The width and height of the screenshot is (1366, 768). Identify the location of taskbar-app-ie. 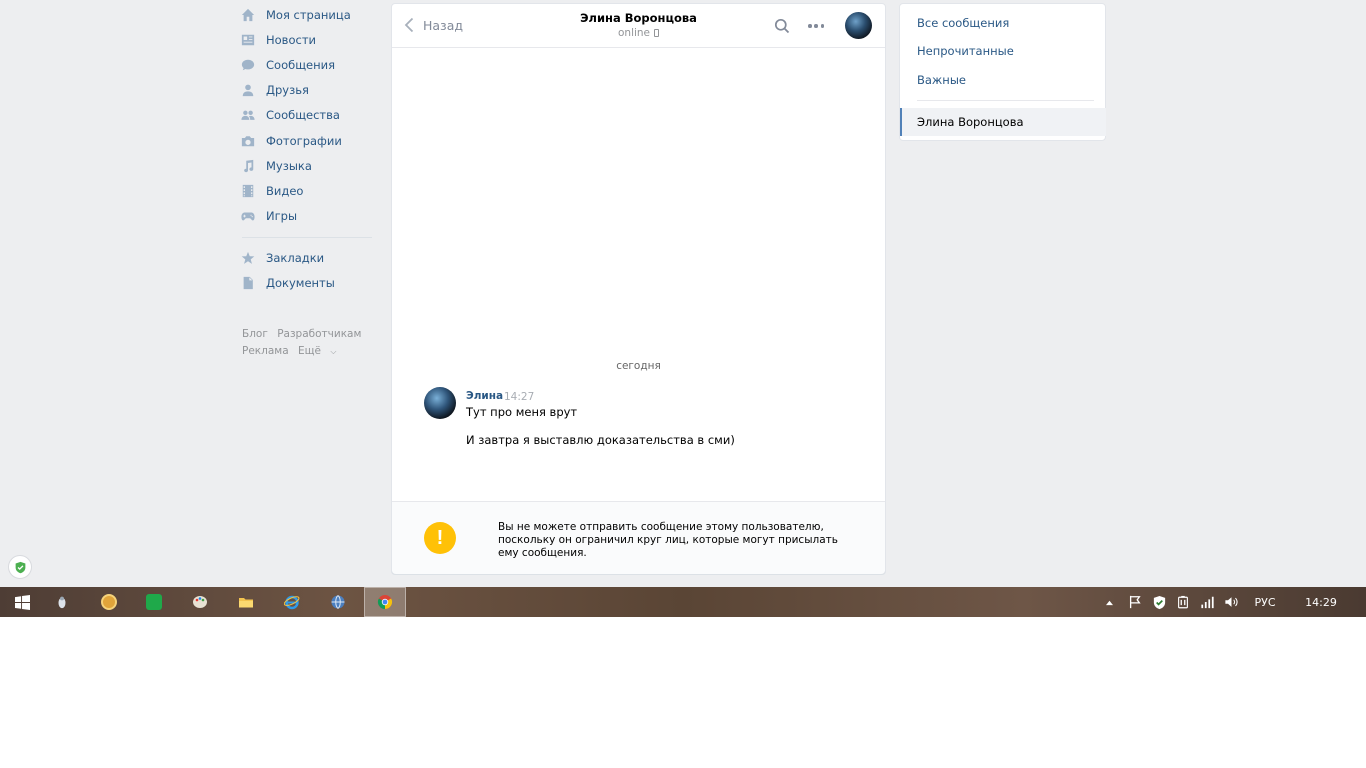
(292, 602).